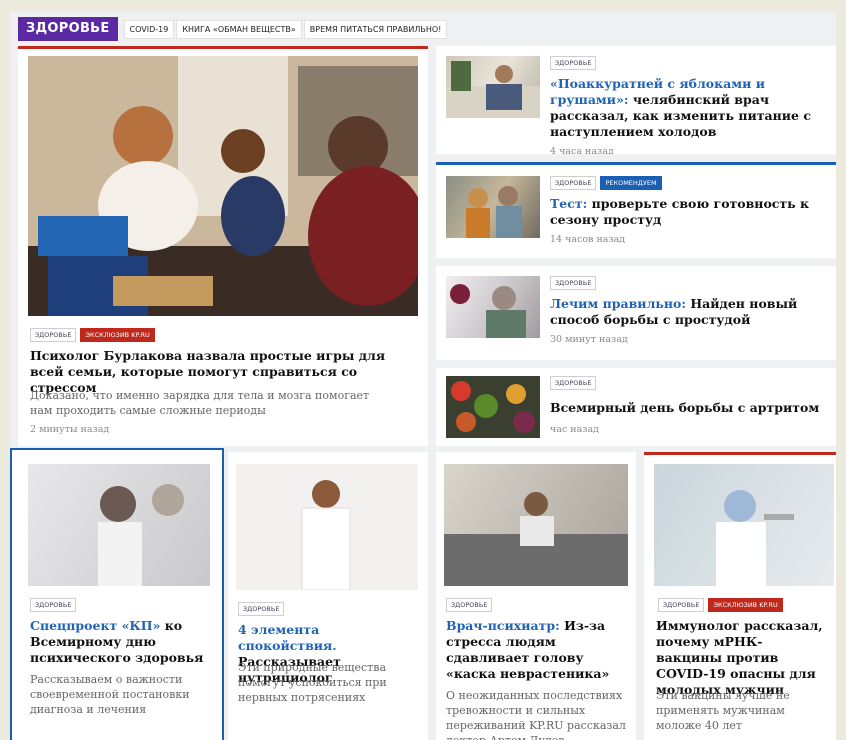 This screenshot has height=740, width=846. I want to click on side-1-tags: ЗДОРОВЬЕ, so click(689, 63).